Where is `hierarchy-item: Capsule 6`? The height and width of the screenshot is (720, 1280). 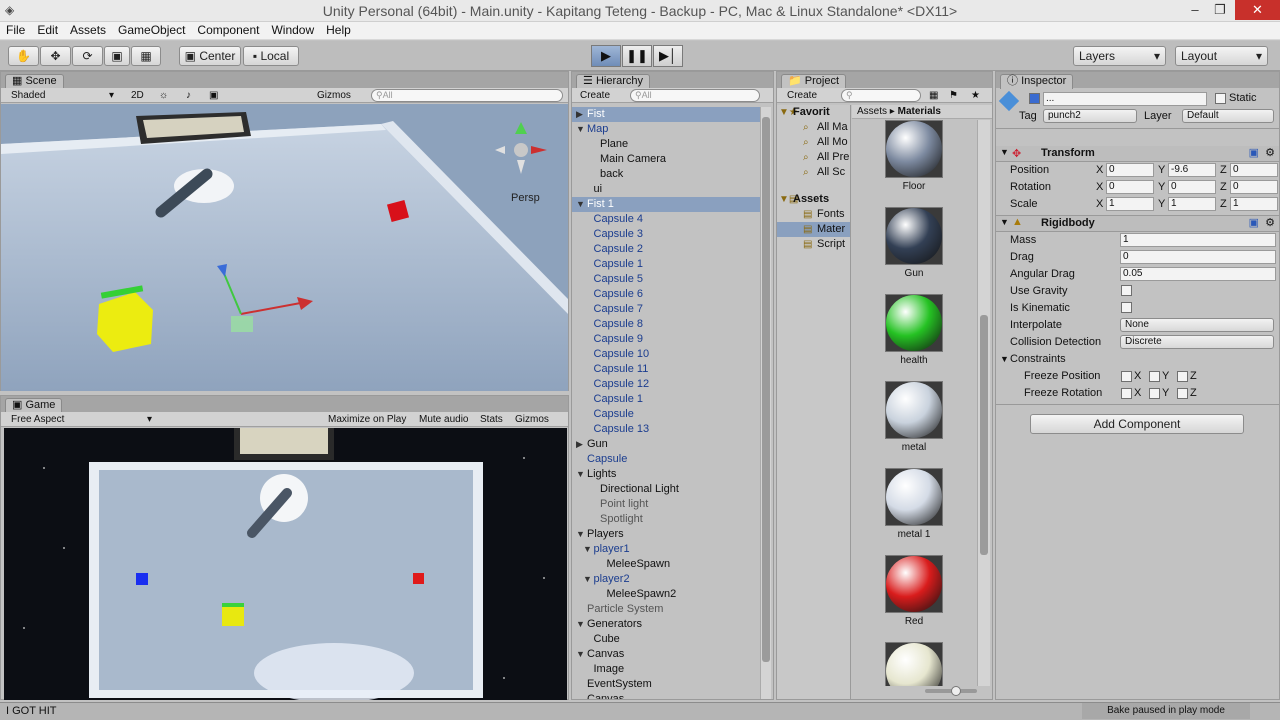 hierarchy-item: Capsule 6 is located at coordinates (666, 294).